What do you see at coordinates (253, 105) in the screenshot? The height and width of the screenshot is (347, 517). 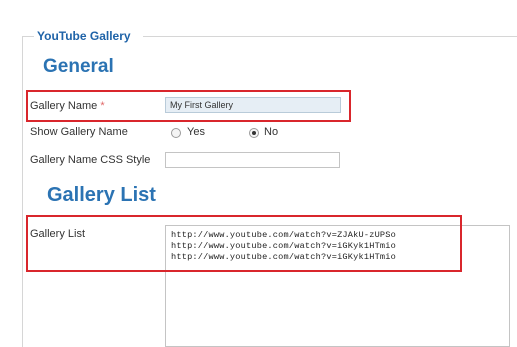 I see `gallery-name-input` at bounding box center [253, 105].